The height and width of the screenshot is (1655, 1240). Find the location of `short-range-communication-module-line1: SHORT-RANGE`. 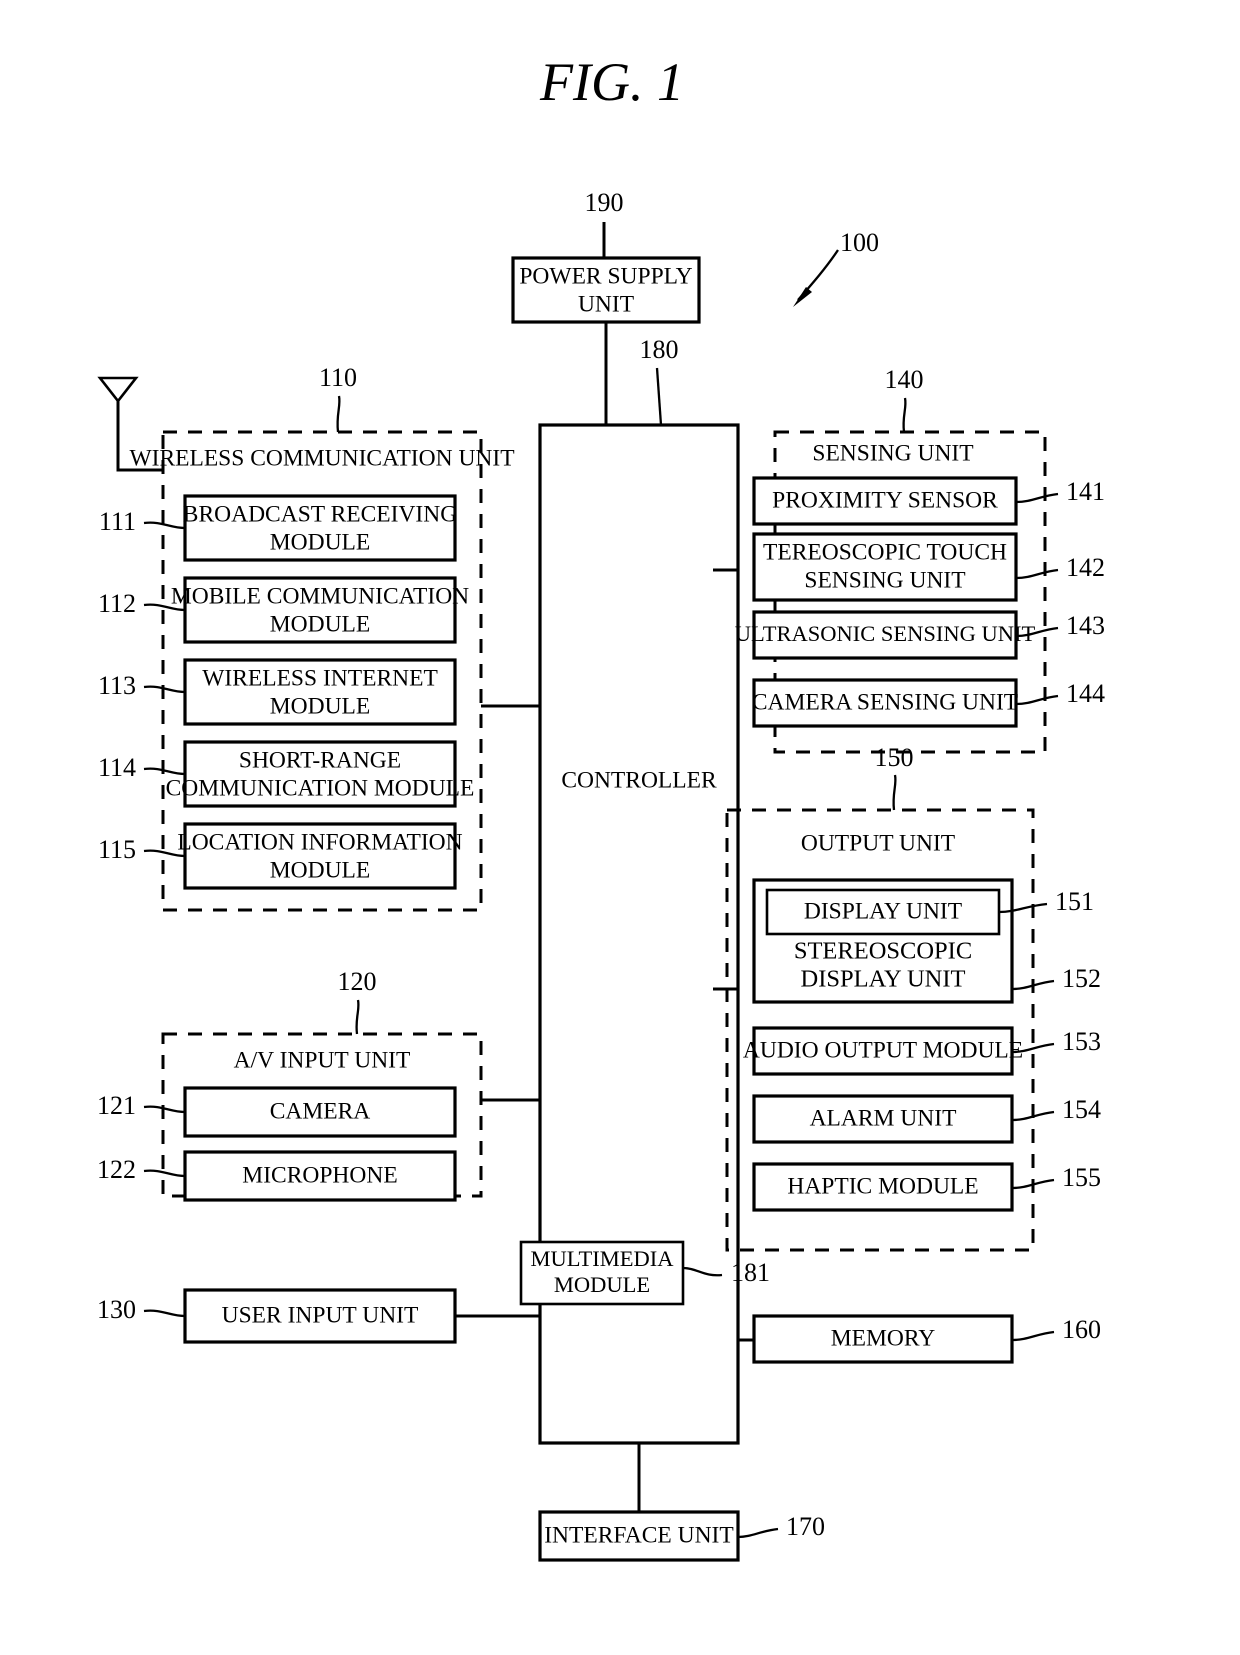

short-range-communication-module-line1: SHORT-RANGE is located at coordinates (320, 760).